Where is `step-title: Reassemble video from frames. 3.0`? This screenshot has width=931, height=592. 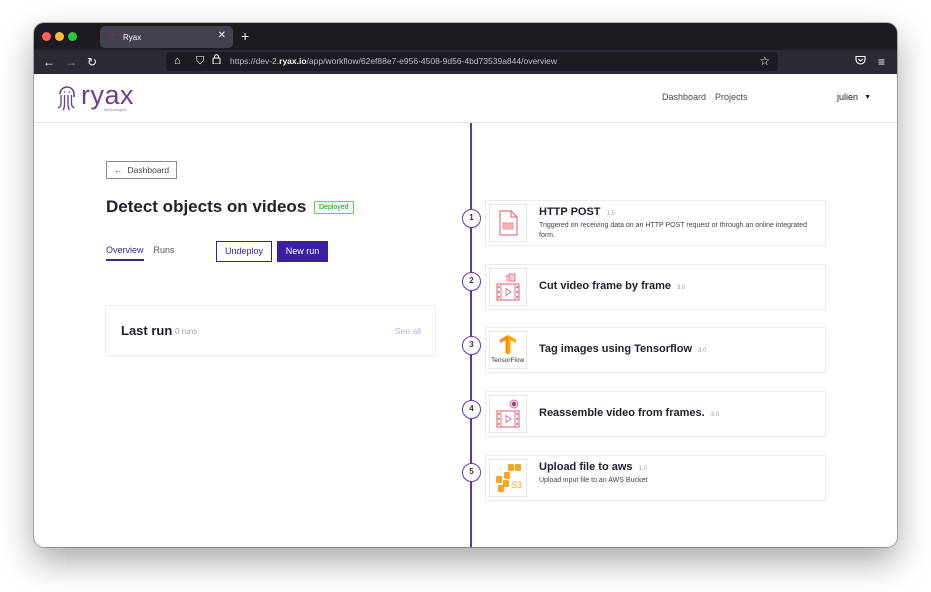
step-title: Reassemble video from frames. 3.0 is located at coordinates (629, 413).